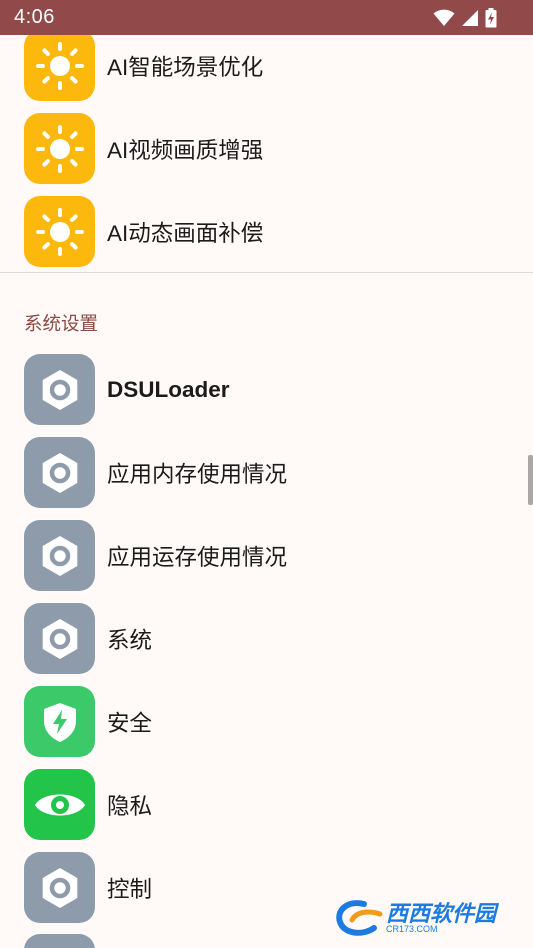 This screenshot has width=533, height=948. Describe the element at coordinates (470, 17) in the screenshot. I see `signal-icon` at that location.